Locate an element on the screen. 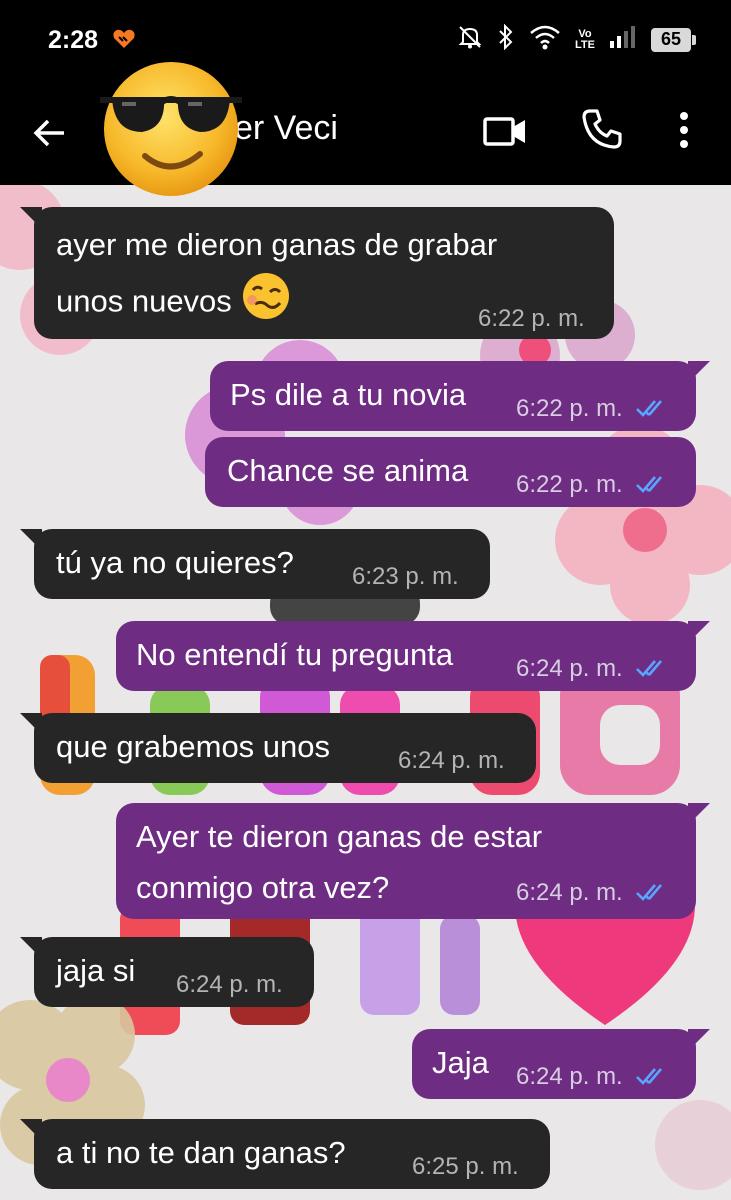 This screenshot has height=1200, width=731. video-call-icon is located at coordinates (504, 131).